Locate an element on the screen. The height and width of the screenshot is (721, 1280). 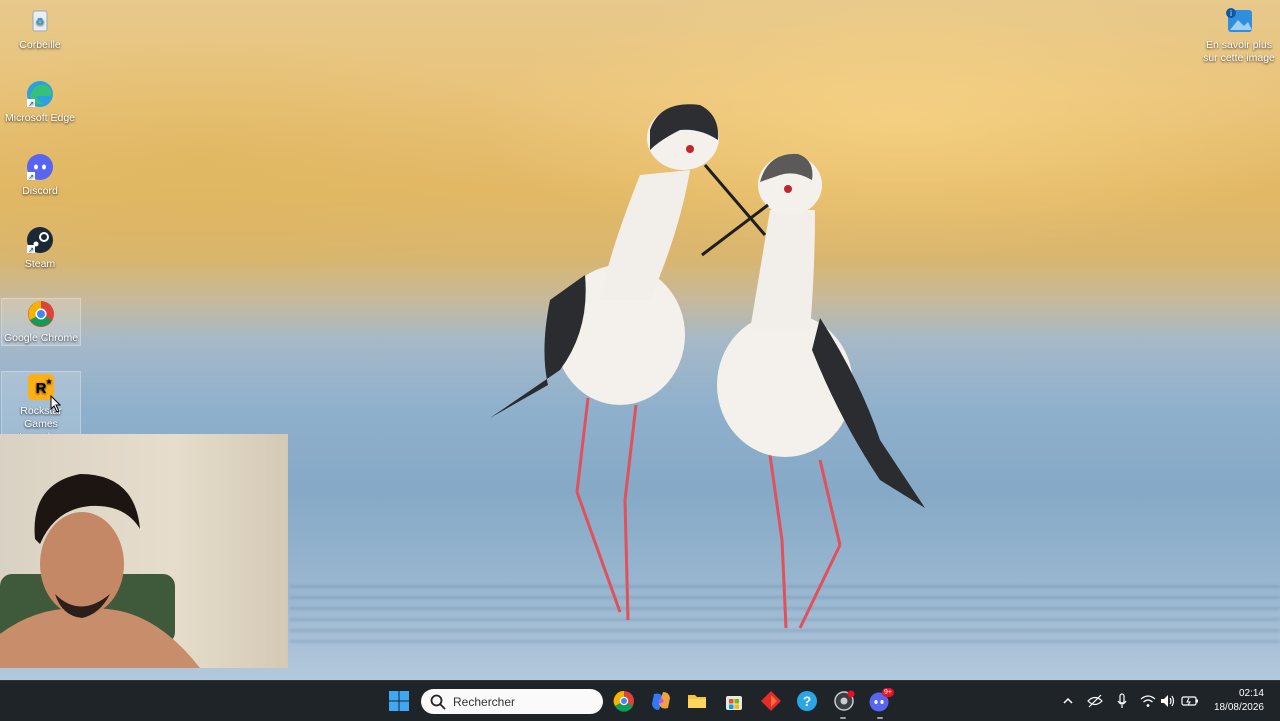
spotlight-info-icon: i is located at coordinates (1239, 21).